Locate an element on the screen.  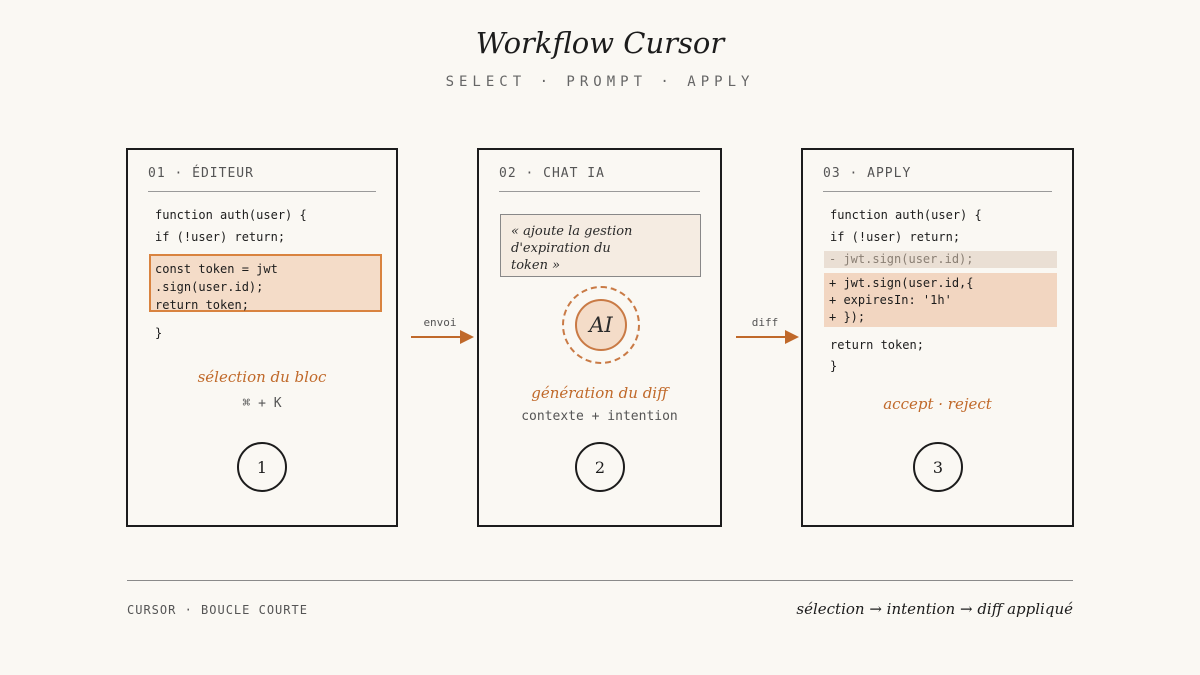
page-title: Workflow Cursor is located at coordinates (600, 43).